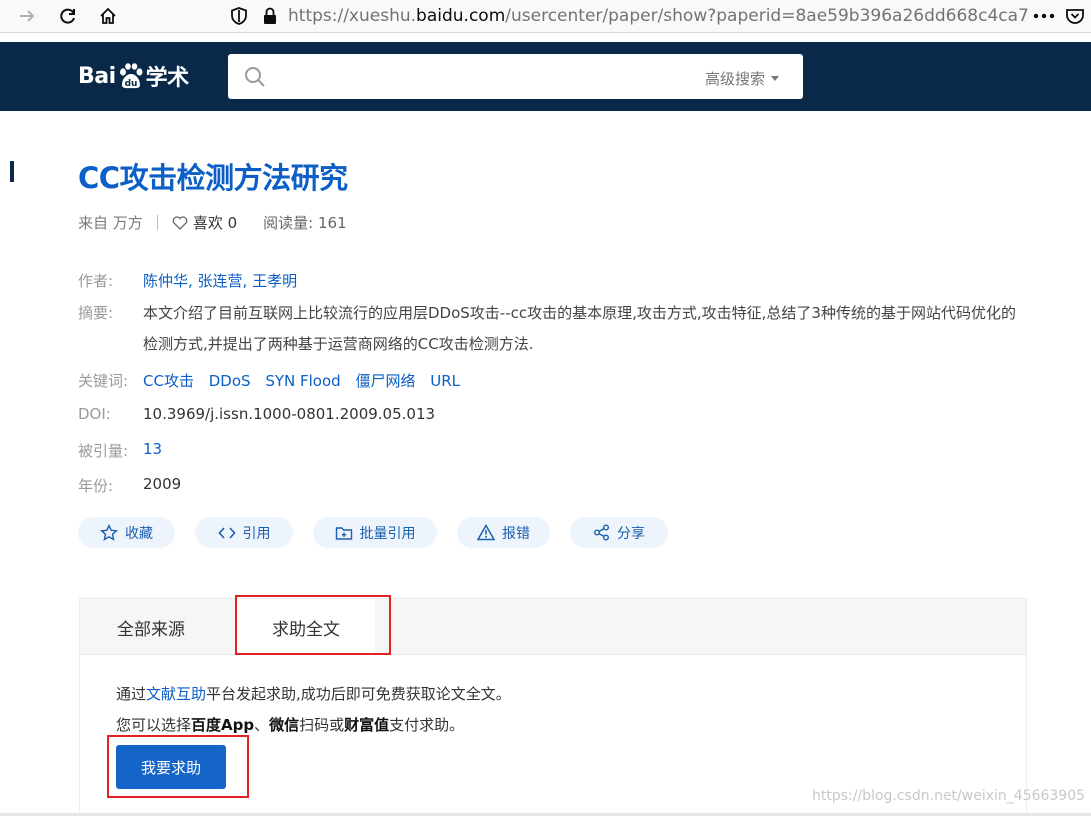 The image size is (1091, 816). I want to click on back-button, so click(27, 16).